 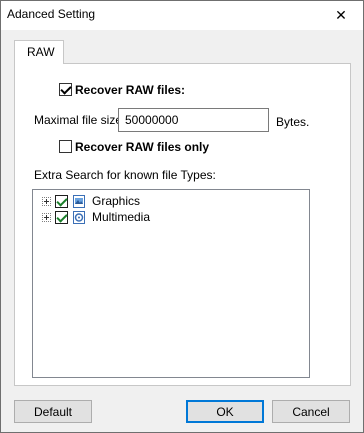 What do you see at coordinates (293, 122) in the screenshot?
I see `max-size-unit: Bytes.` at bounding box center [293, 122].